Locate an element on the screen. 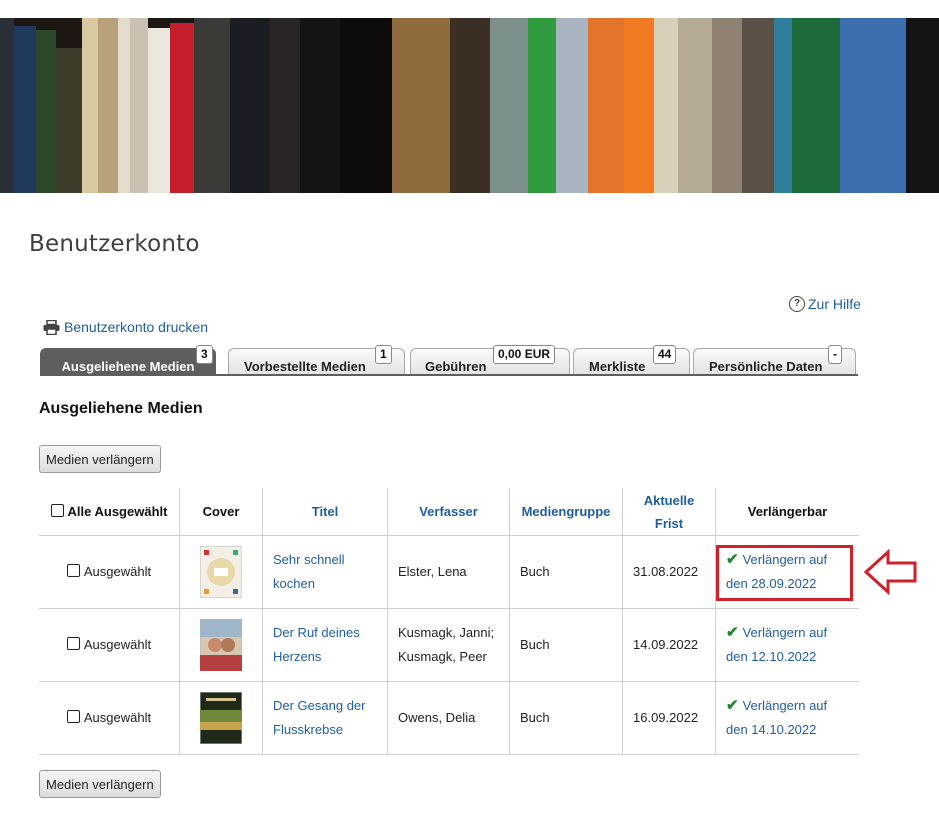  renew-media-button-top: Medien verlängern is located at coordinates (100, 459).